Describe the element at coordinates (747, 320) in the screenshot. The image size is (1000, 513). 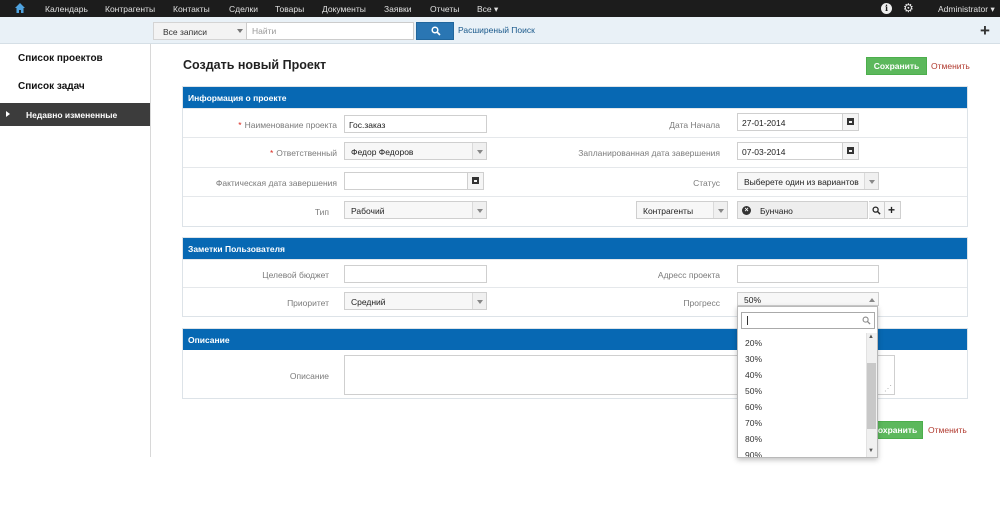
I see `text-cursor` at that location.